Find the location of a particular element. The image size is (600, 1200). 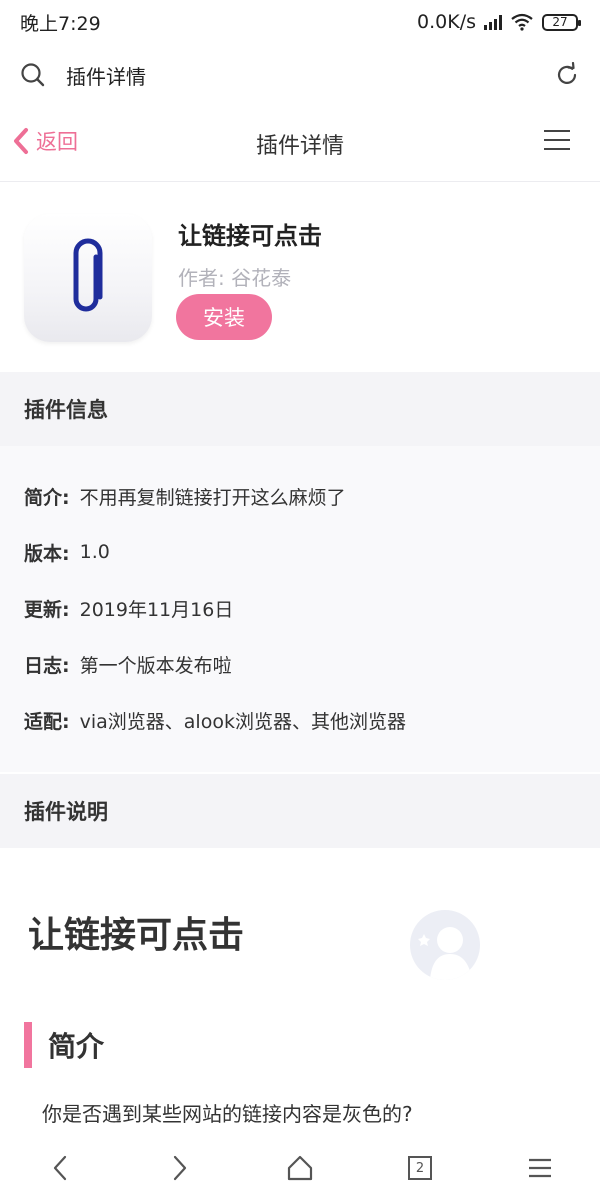

nav-menu-button is located at coordinates (540, 1168).